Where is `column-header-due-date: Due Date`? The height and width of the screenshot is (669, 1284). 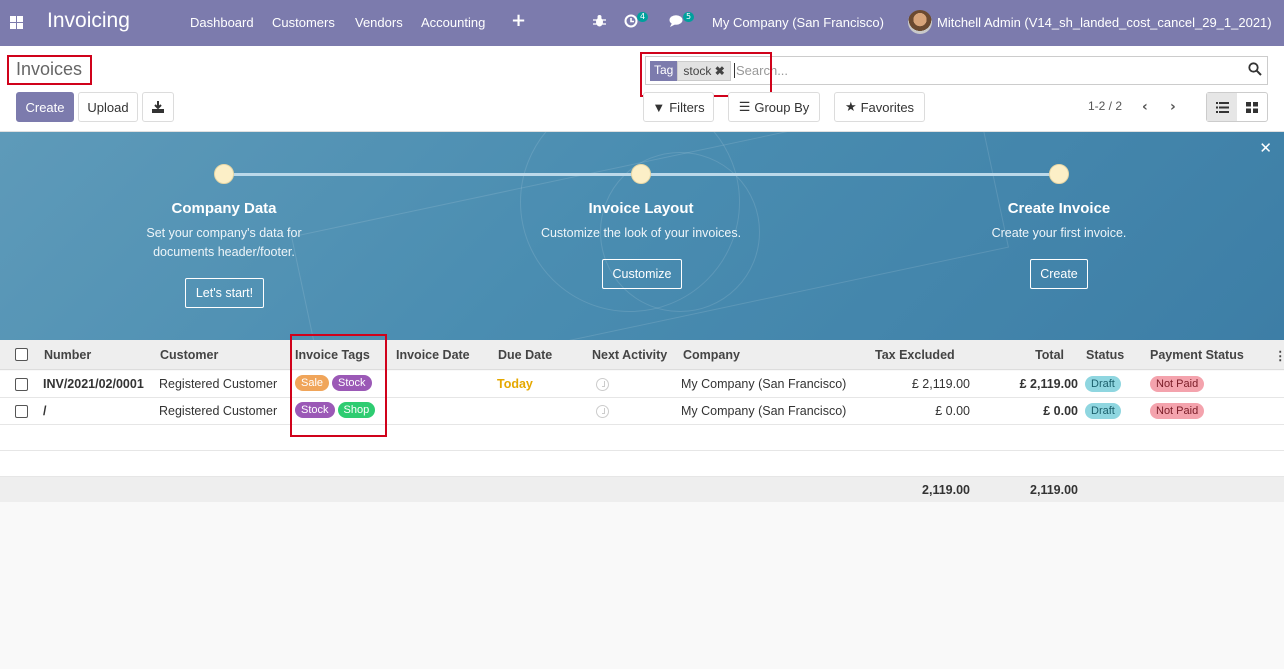
column-header-due-date: Due Date is located at coordinates (525, 355).